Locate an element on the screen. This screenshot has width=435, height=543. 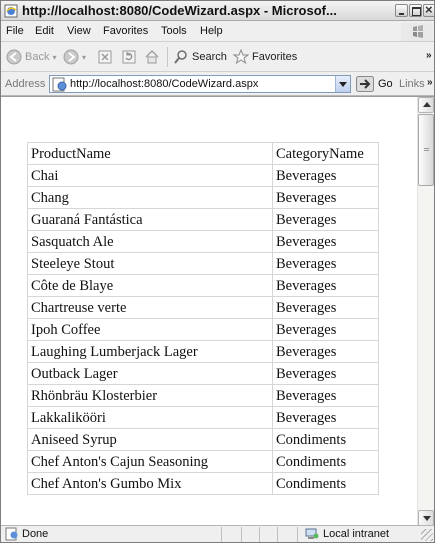
forward-dropdown-icon: ▾ is located at coordinates (84, 57).